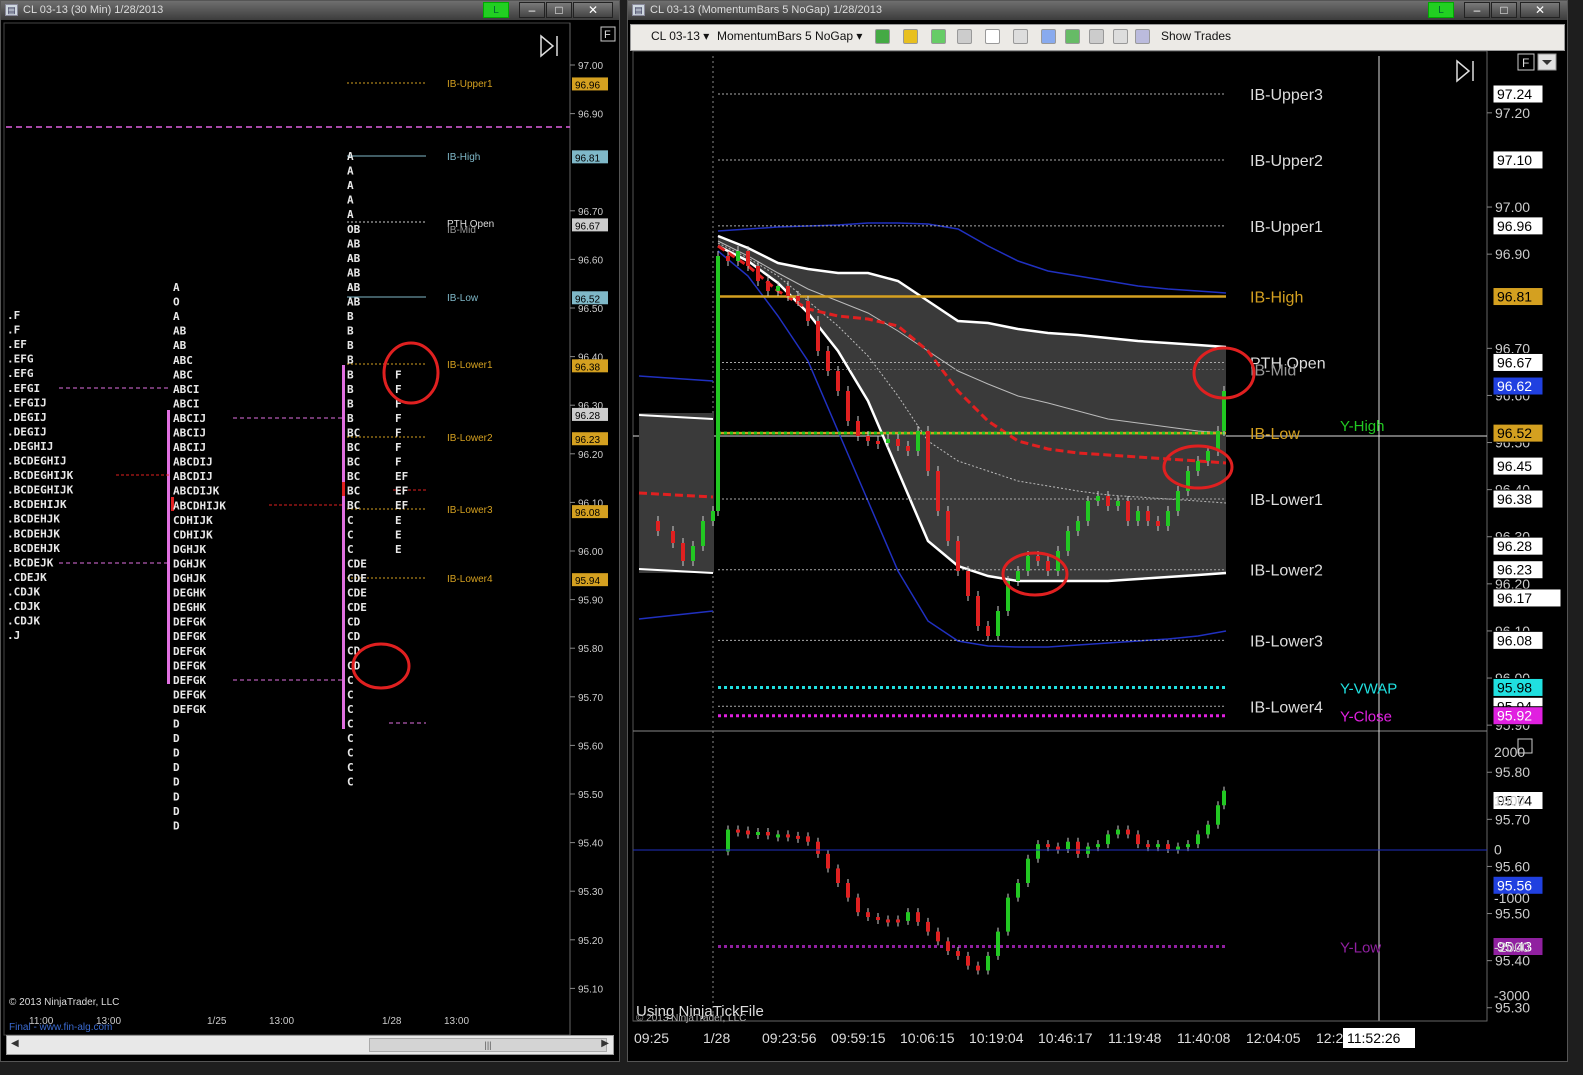 The width and height of the screenshot is (1583, 1075). I want to click on tpo-row: .BCDEGHIJK, so click(40, 490).